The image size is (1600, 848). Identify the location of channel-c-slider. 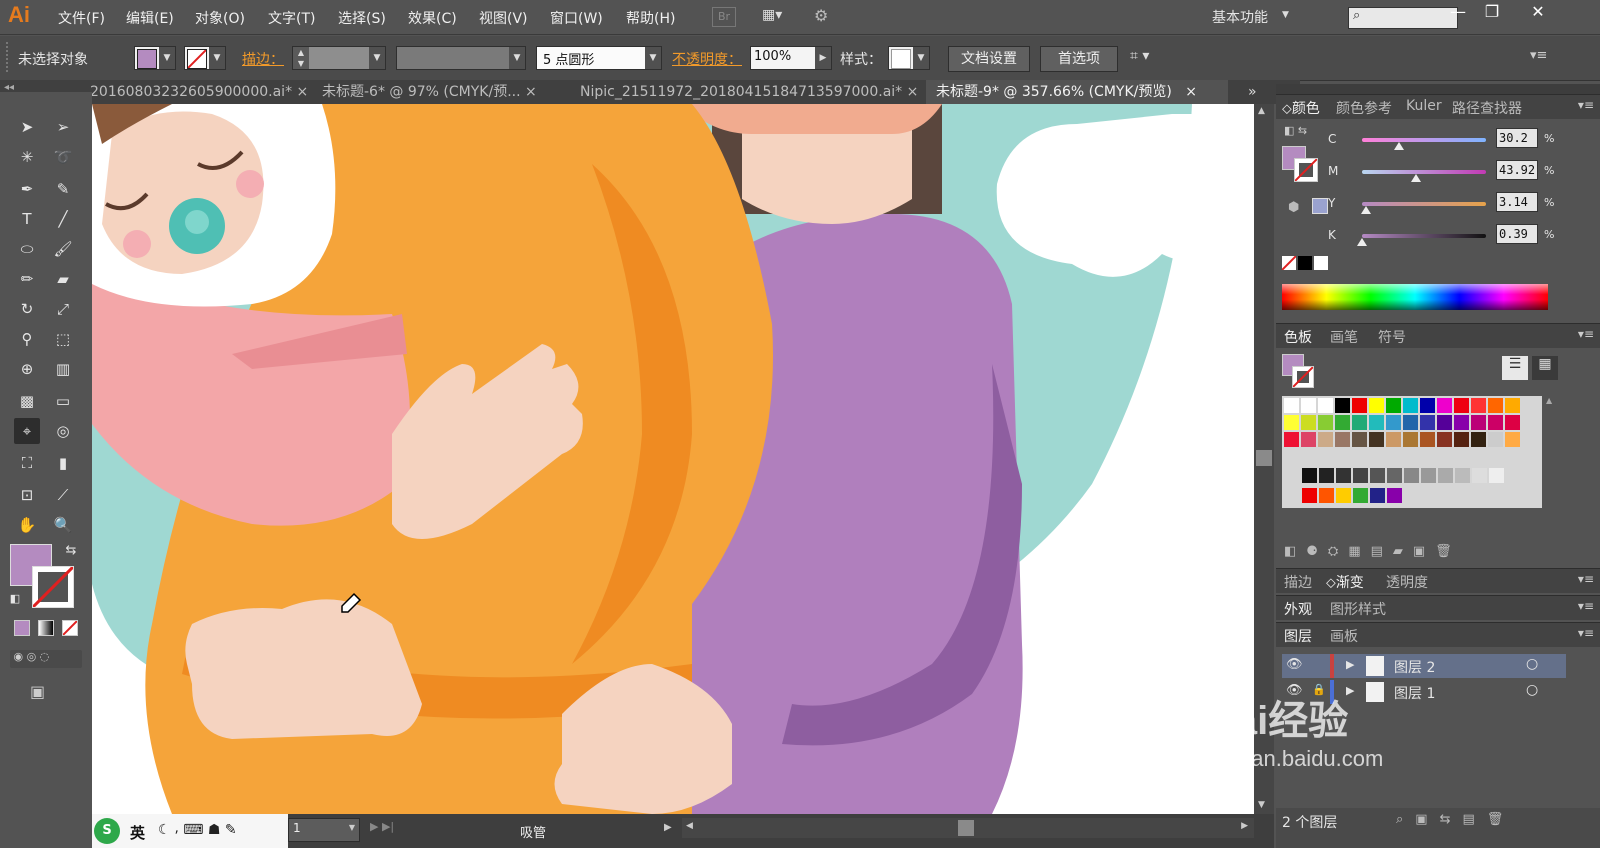
(1424, 144).